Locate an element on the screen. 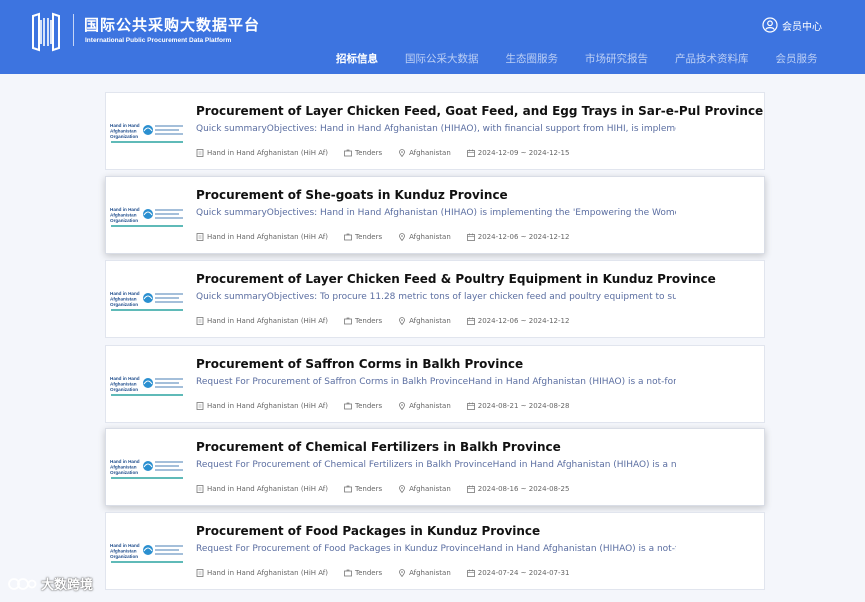 The image size is (865, 602). watermark: 大数跨境 is located at coordinates (50, 583).